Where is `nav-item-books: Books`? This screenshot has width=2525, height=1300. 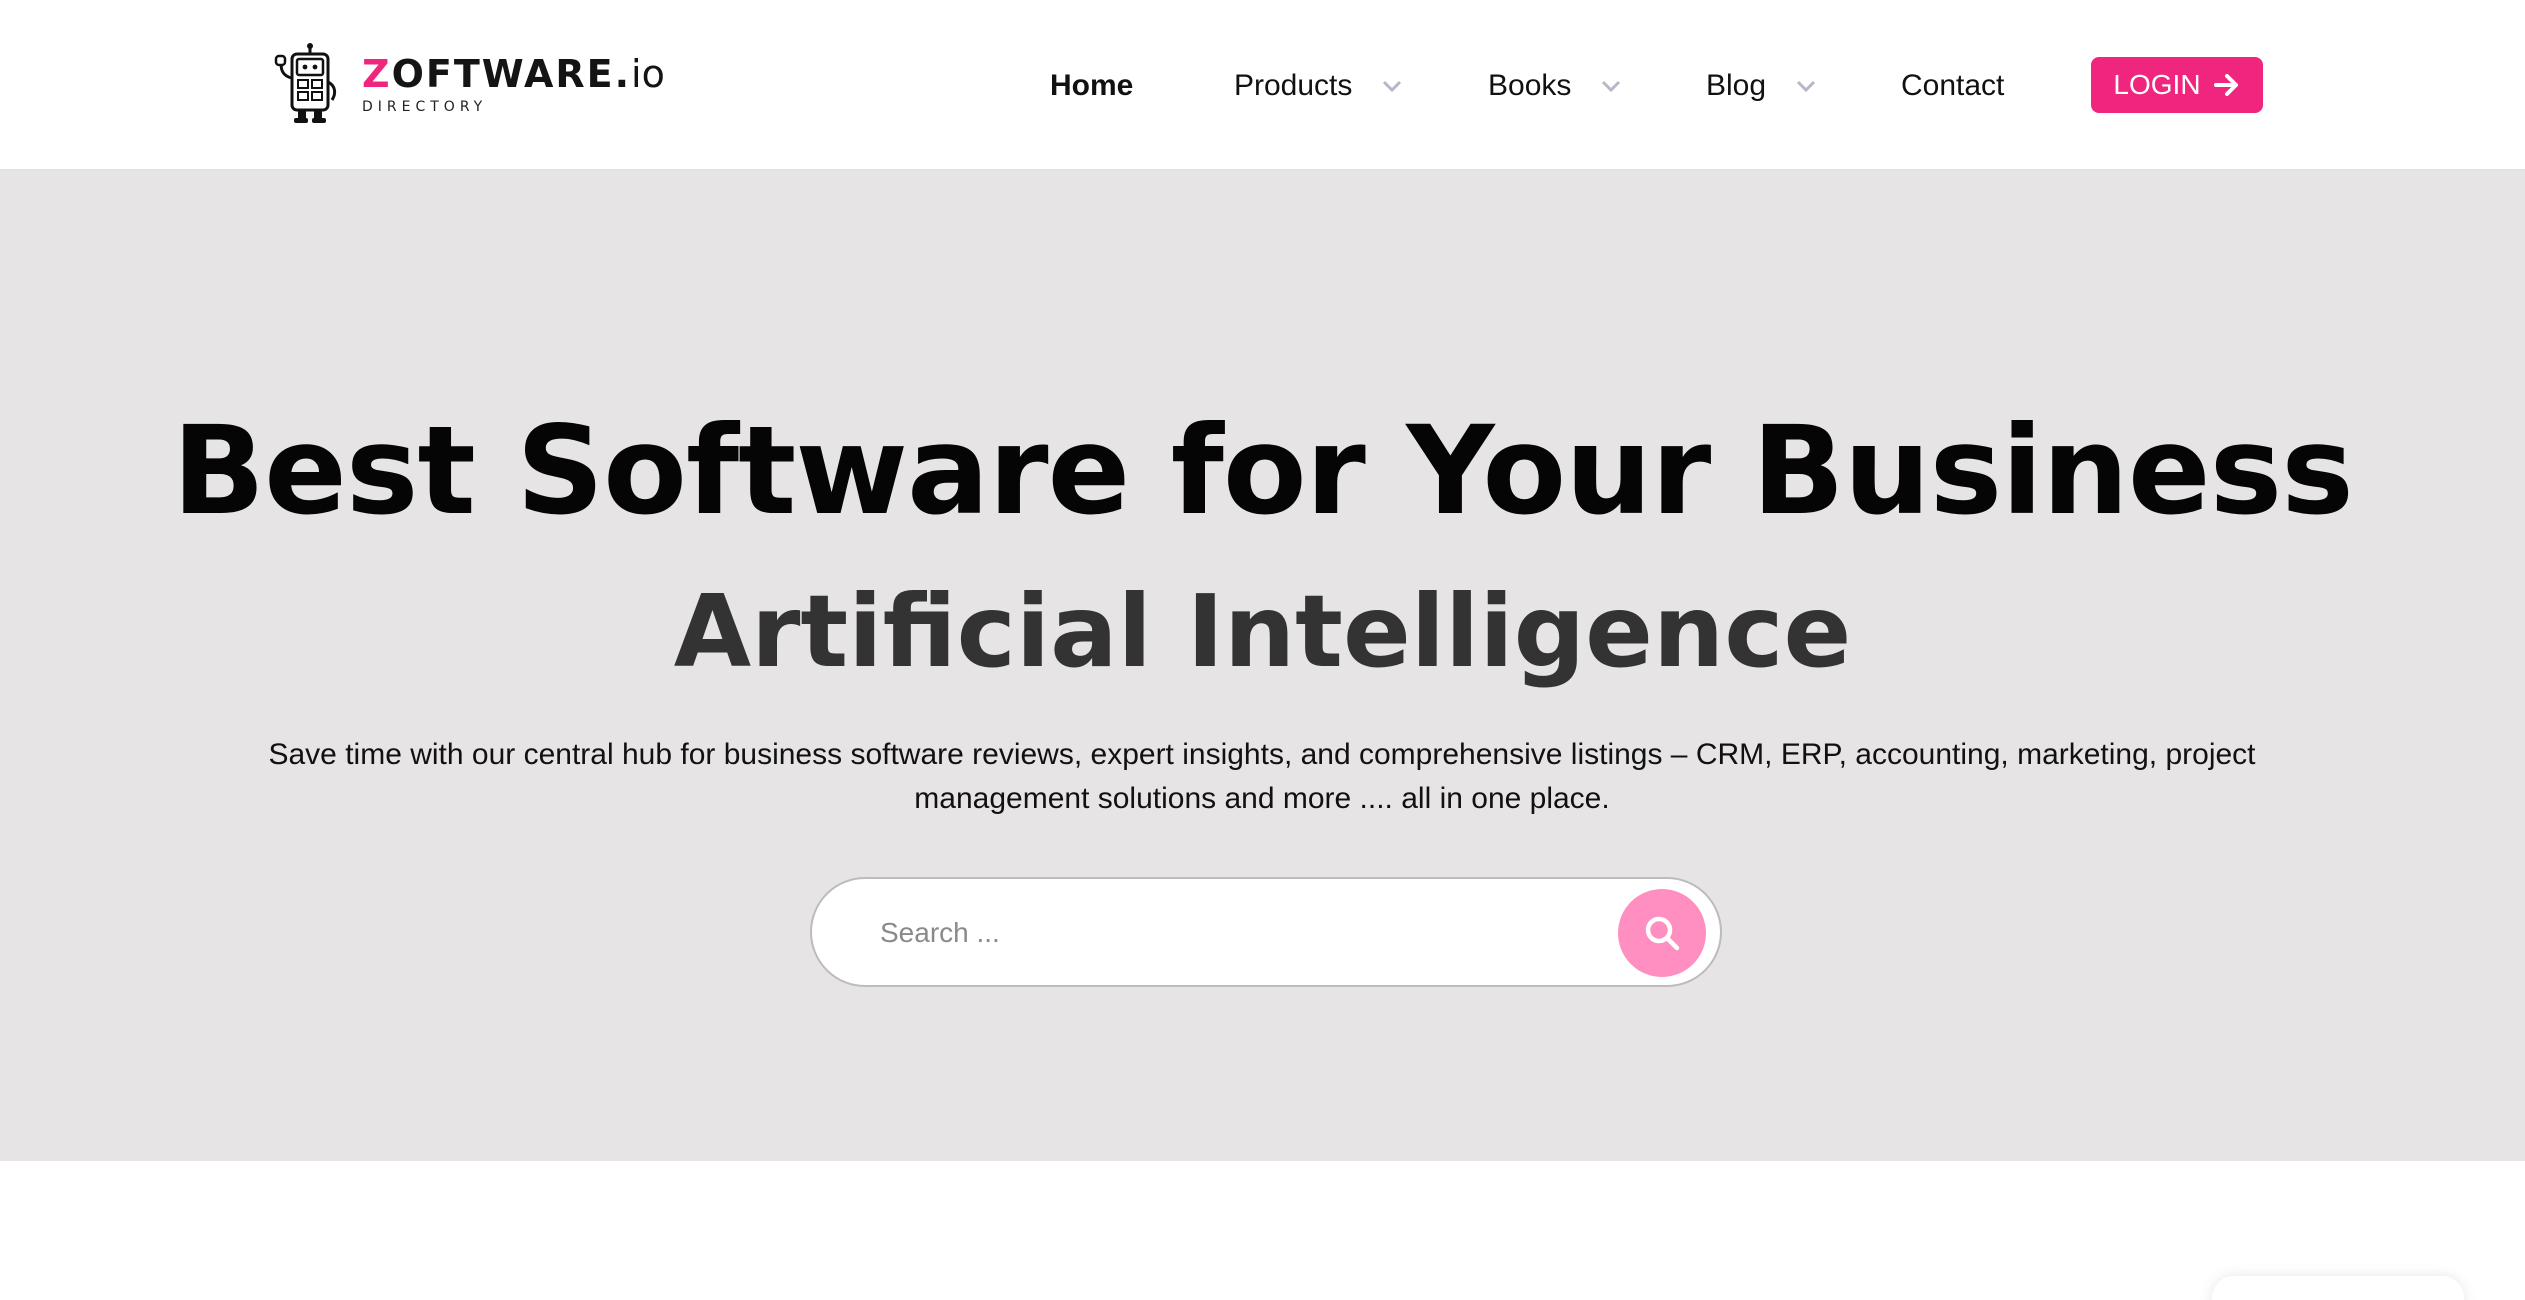 nav-item-books: Books is located at coordinates (1554, 86).